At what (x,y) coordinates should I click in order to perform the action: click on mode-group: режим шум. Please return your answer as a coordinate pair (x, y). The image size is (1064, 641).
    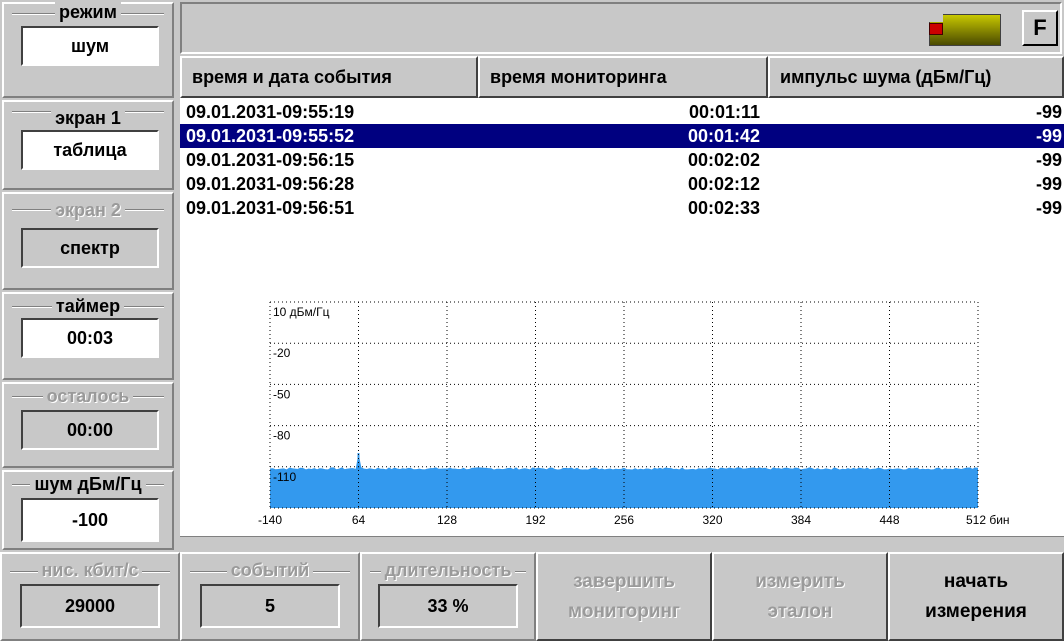
    Looking at the image, I should click on (88, 50).